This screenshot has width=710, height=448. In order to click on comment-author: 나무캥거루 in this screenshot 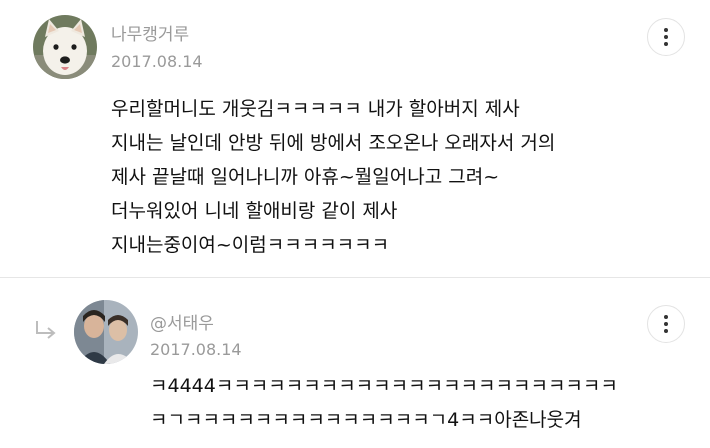, I will do `click(150, 32)`.